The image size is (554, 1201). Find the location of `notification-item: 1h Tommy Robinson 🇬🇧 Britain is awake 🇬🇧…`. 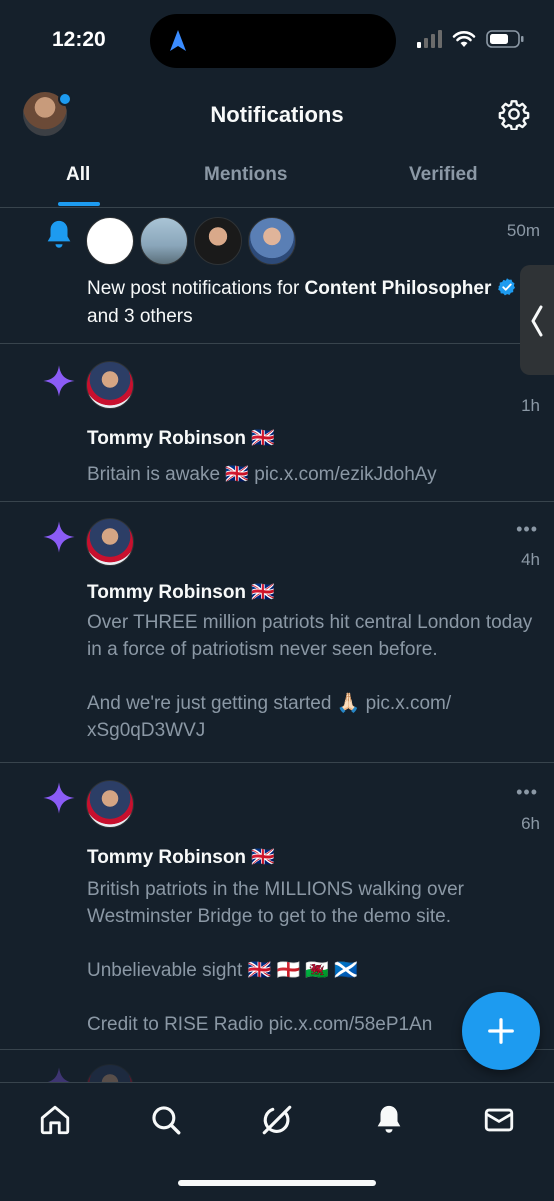

notification-item: 1h Tommy Robinson 🇬🇧 Britain is awake 🇬🇧… is located at coordinates (277, 423).